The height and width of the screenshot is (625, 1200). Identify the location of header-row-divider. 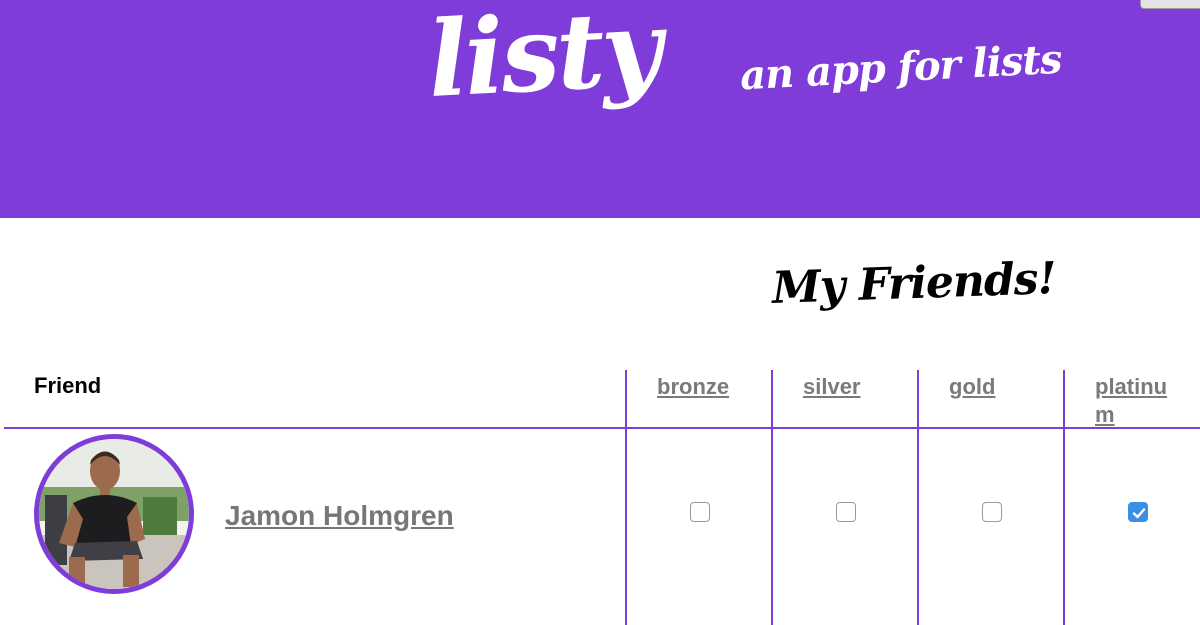
(602, 428).